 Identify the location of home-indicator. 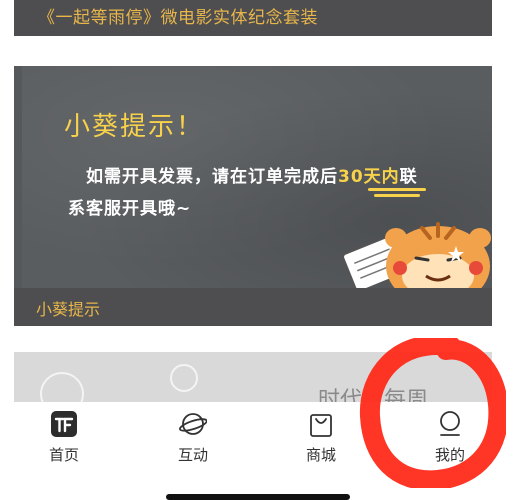
(258, 497).